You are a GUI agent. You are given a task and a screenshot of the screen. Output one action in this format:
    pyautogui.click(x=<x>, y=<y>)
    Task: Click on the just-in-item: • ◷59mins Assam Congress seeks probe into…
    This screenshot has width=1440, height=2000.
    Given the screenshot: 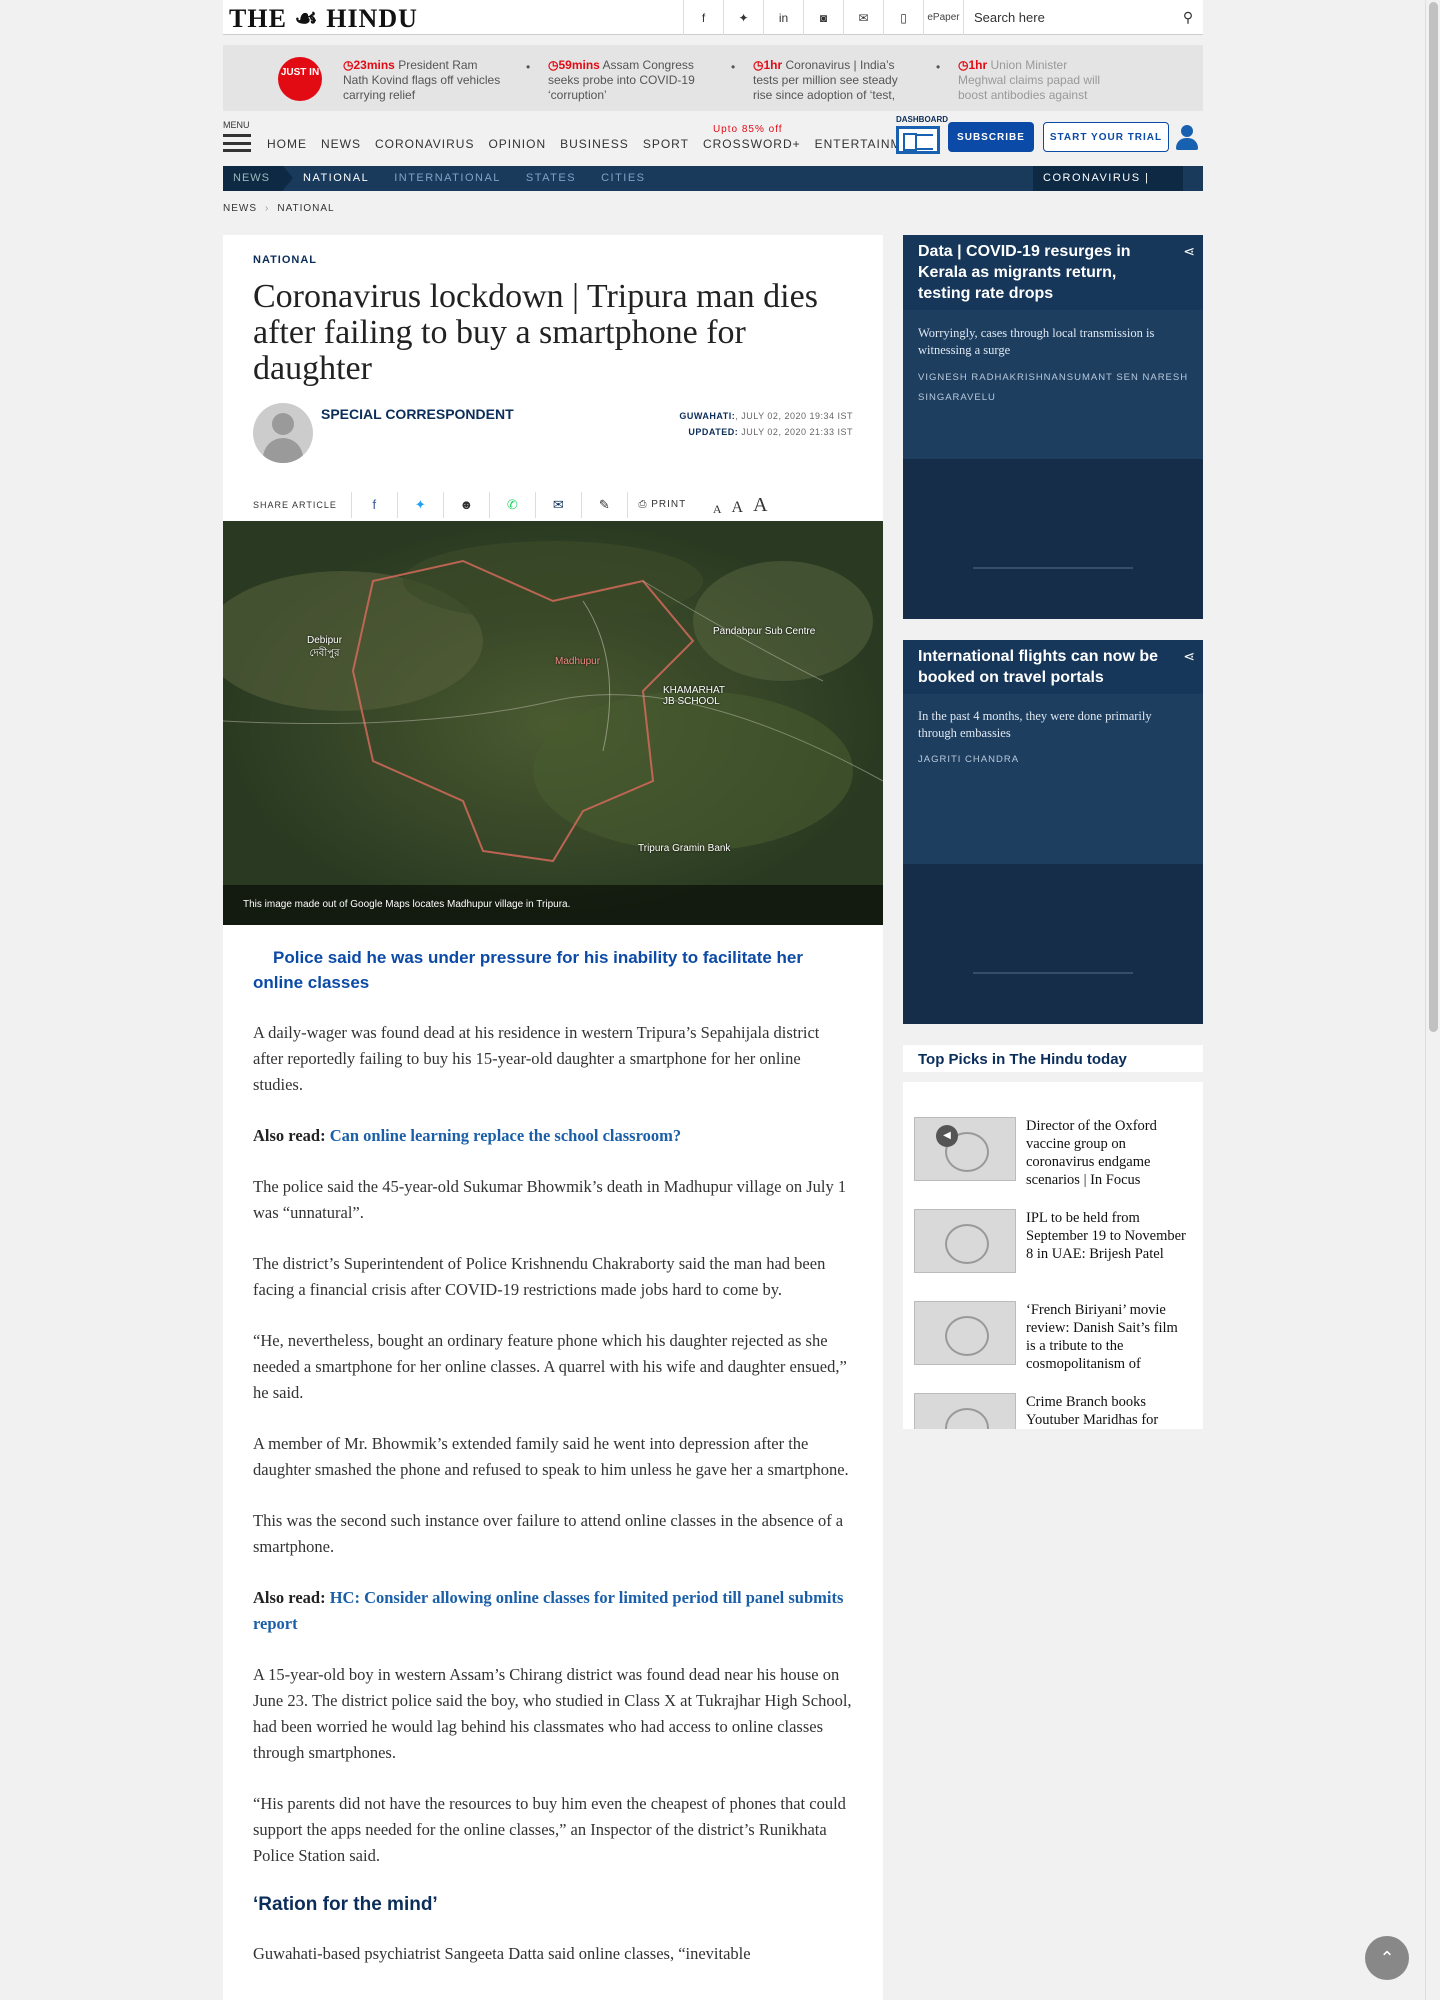 What is the action you would take?
    pyautogui.click(x=617, y=80)
    